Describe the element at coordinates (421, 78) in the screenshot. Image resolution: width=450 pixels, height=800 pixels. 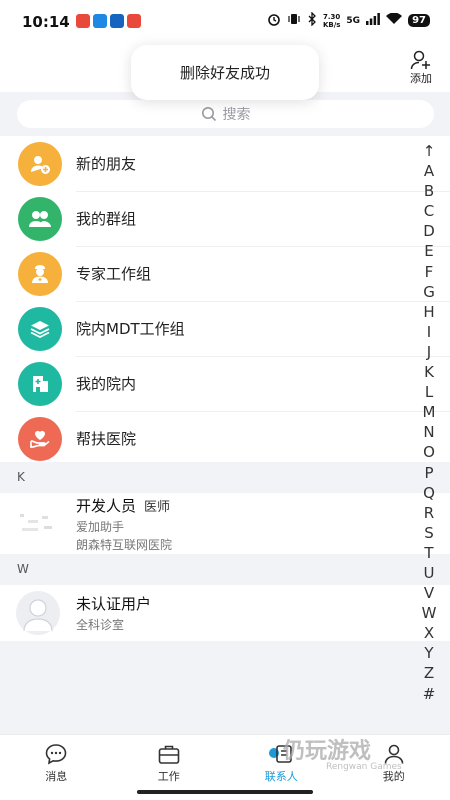
I see `add-contact-label: 添加` at that location.